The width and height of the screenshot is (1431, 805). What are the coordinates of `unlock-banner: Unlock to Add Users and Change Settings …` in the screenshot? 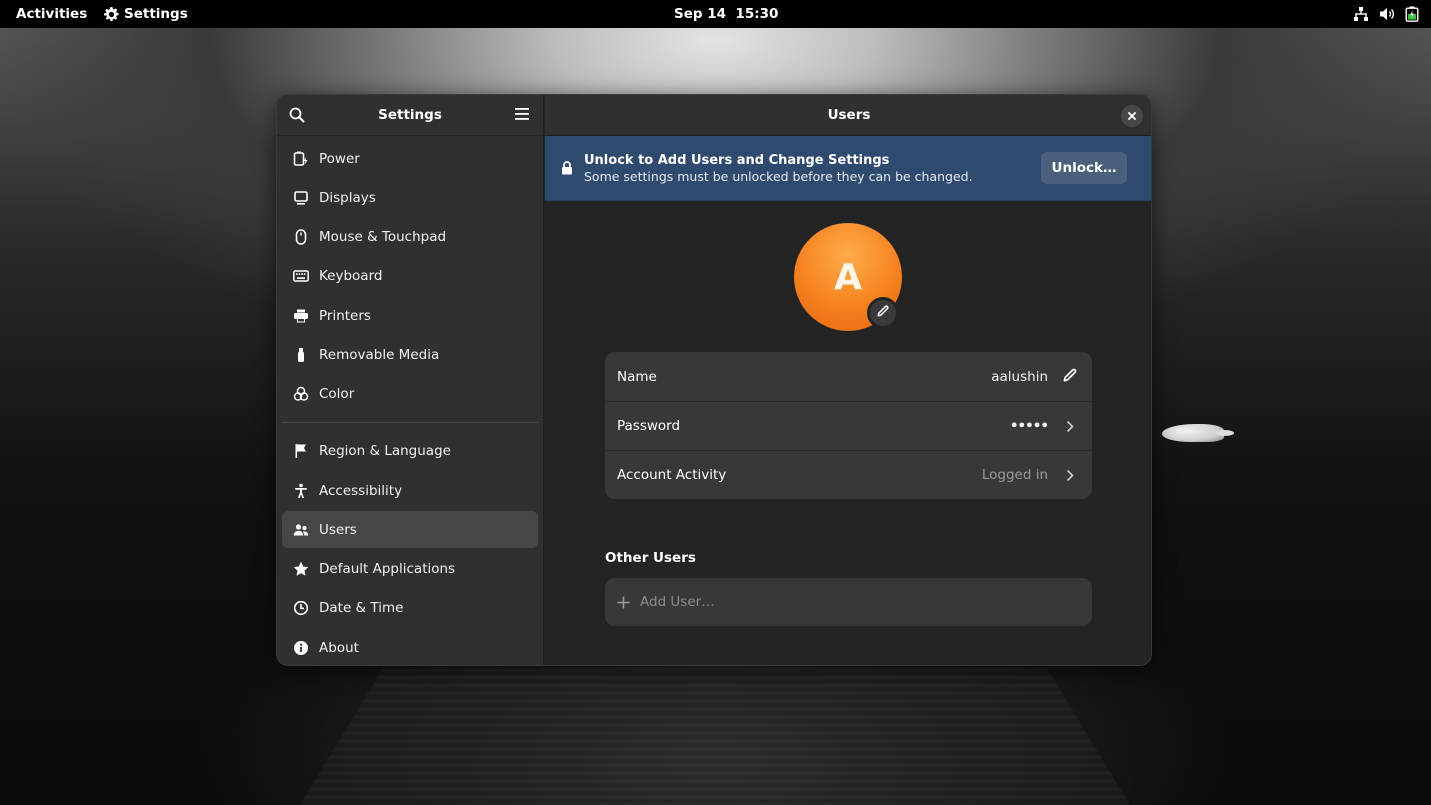 It's located at (848, 168).